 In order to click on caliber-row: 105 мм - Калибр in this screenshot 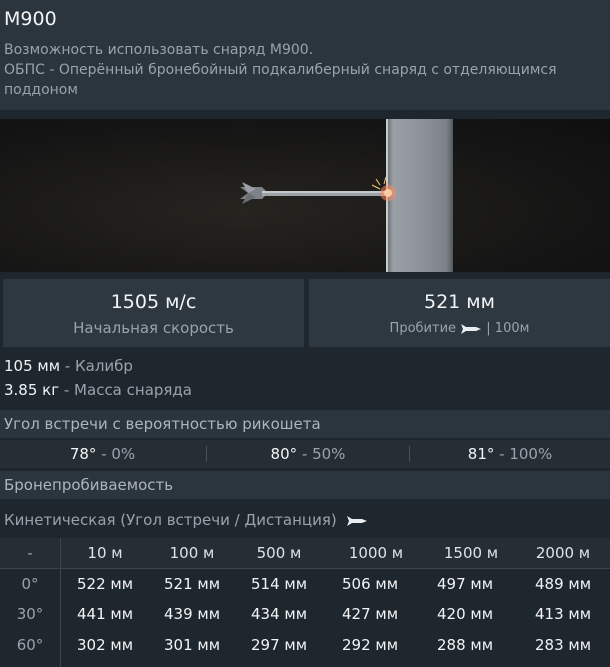, I will do `click(68, 366)`.